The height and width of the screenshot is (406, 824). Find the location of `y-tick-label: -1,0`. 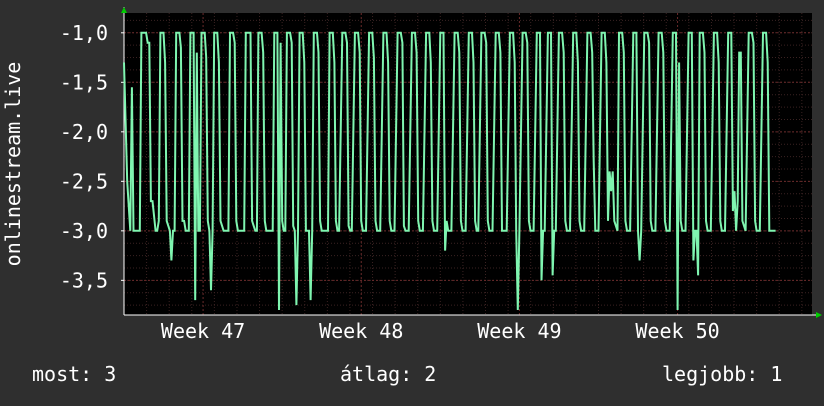

y-tick-label: -1,0 is located at coordinates (84, 33).